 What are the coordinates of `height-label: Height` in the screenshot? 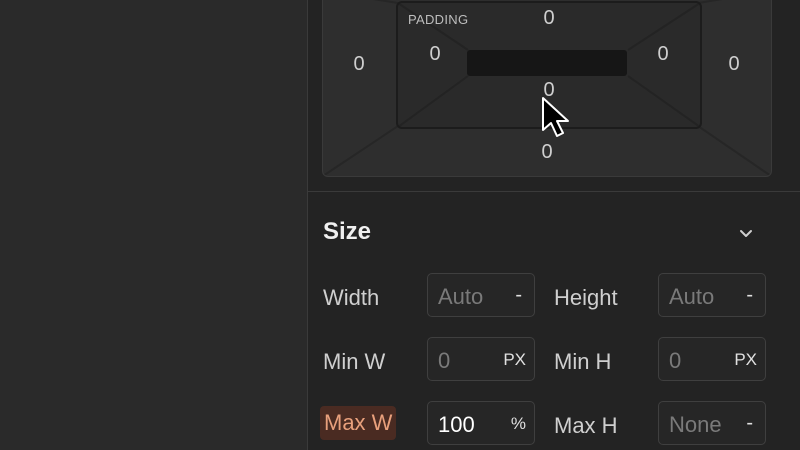 It's located at (586, 297).